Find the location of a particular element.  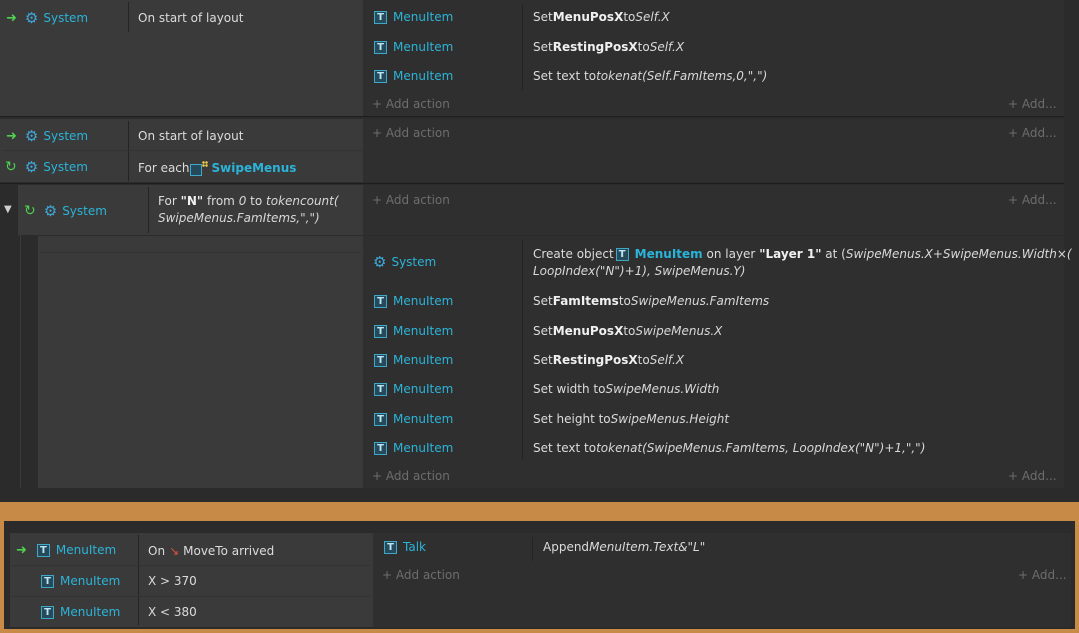

event5-trigger-condition: ➜ T MenuItem is located at coordinates (66, 550).